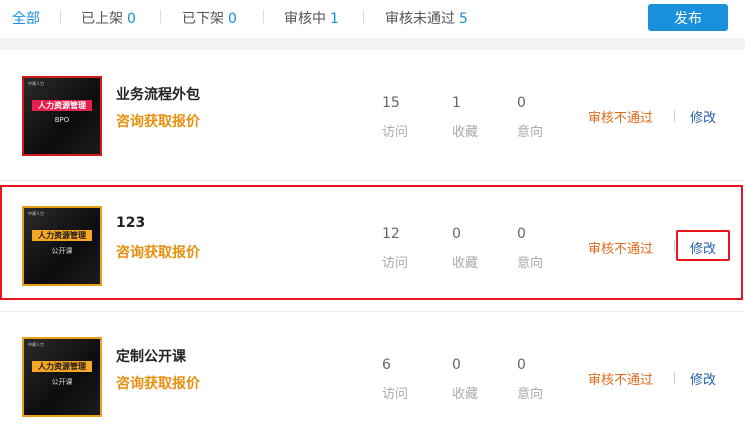  I want to click on tab-reviewing-label: 审核中, so click(305, 19).